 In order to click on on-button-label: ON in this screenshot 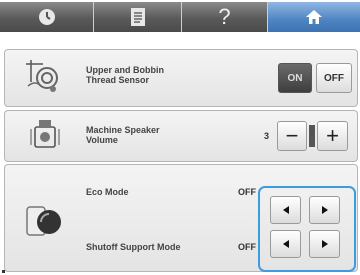, I will do `click(295, 78)`.